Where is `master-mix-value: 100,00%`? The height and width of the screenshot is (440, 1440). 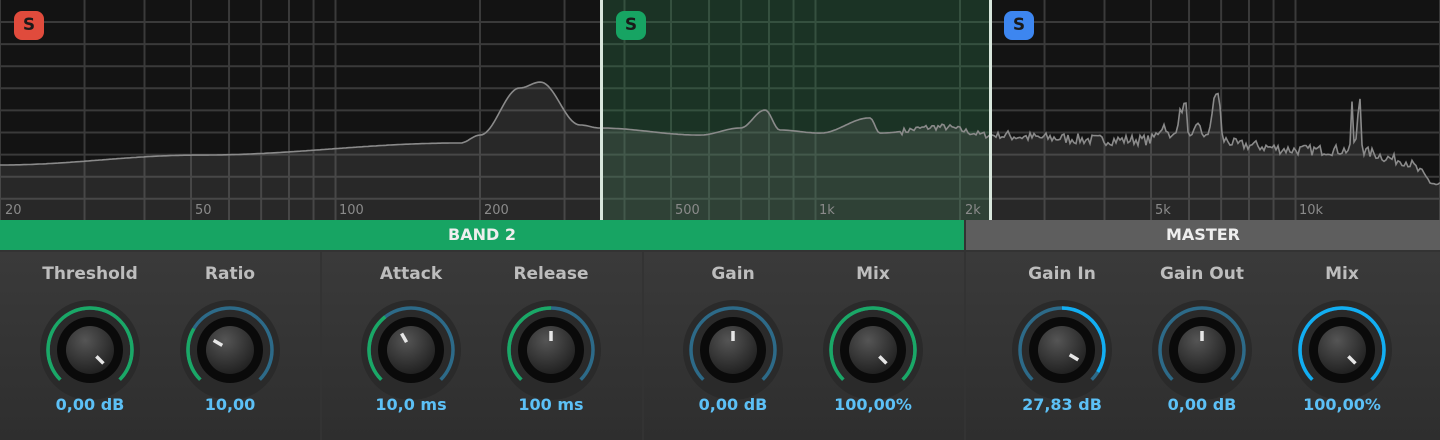 master-mix-value: 100,00% is located at coordinates (1342, 404).